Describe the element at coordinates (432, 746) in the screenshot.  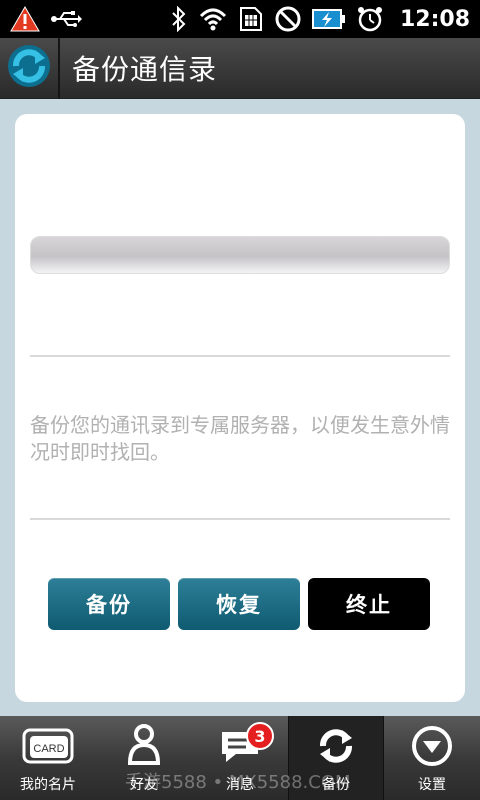
I see `settings-icon` at that location.